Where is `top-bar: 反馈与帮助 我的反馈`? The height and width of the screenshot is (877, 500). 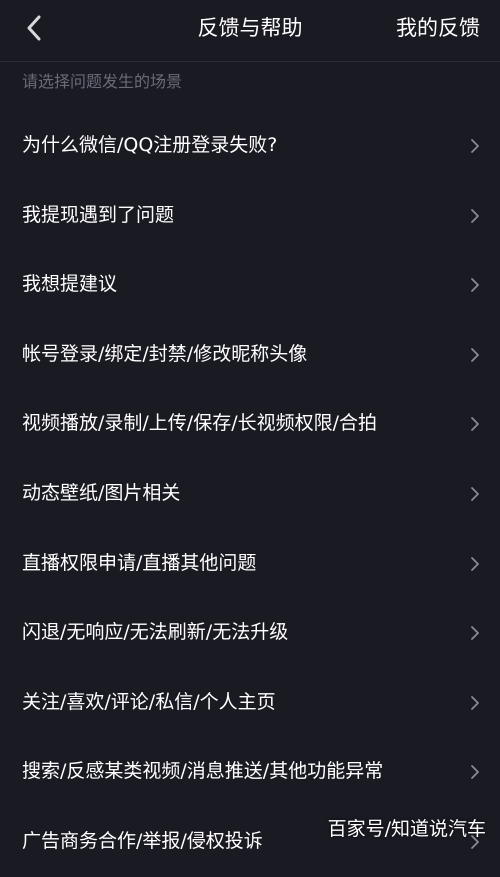
top-bar: 反馈与帮助 我的反馈 is located at coordinates (250, 31).